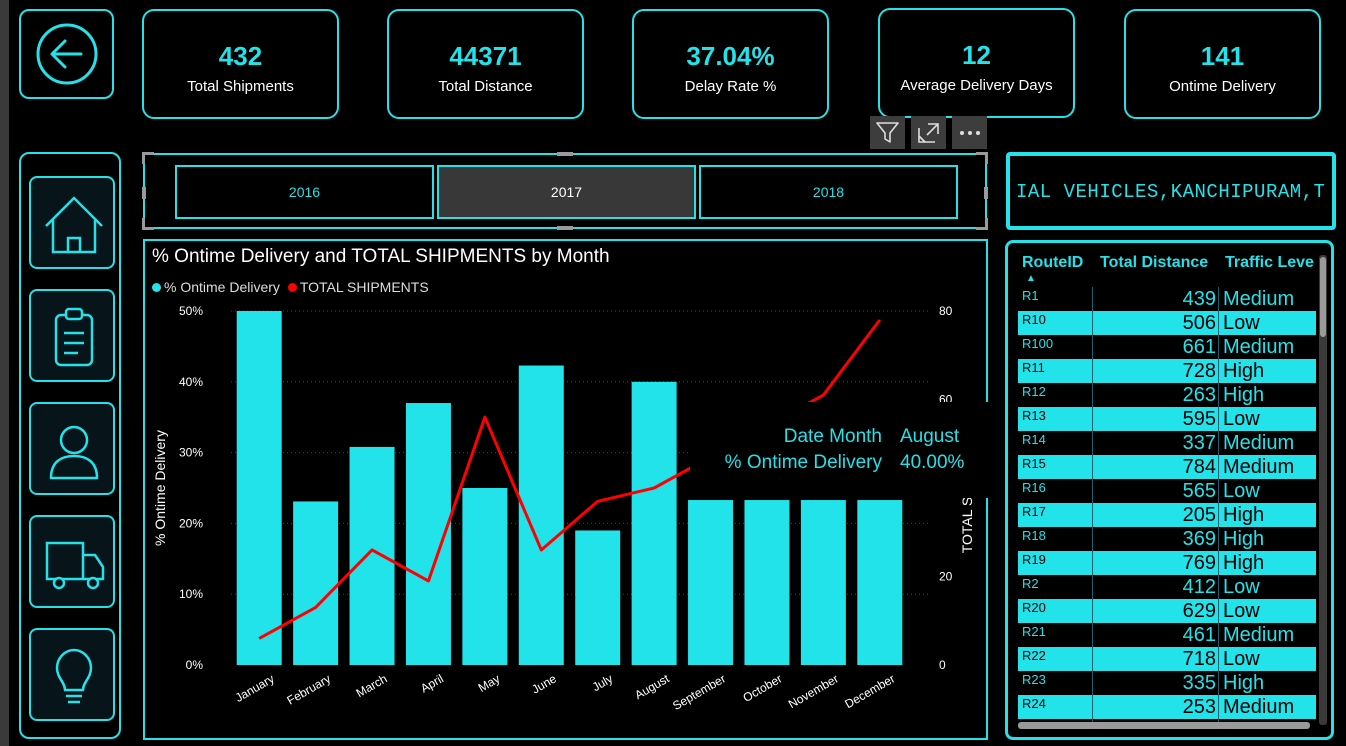  What do you see at coordinates (485, 56) in the screenshot?
I see `kpi-value: 44371` at bounding box center [485, 56].